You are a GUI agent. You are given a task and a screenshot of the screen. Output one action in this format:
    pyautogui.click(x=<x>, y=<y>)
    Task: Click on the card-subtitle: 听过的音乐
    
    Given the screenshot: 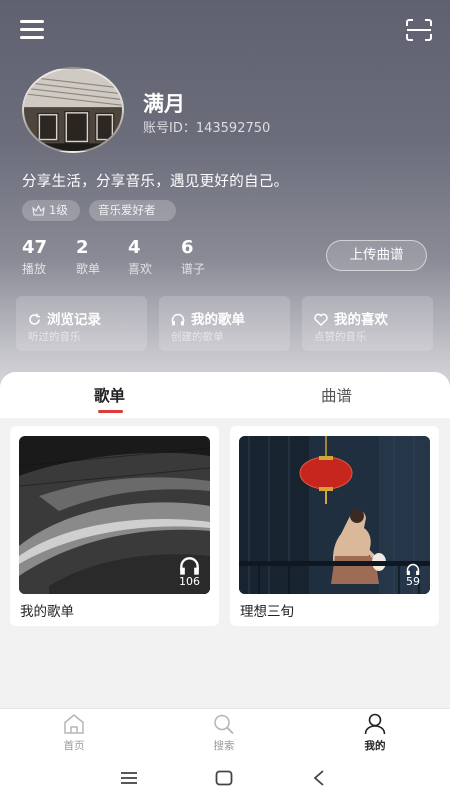 What is the action you would take?
    pyautogui.click(x=54, y=337)
    